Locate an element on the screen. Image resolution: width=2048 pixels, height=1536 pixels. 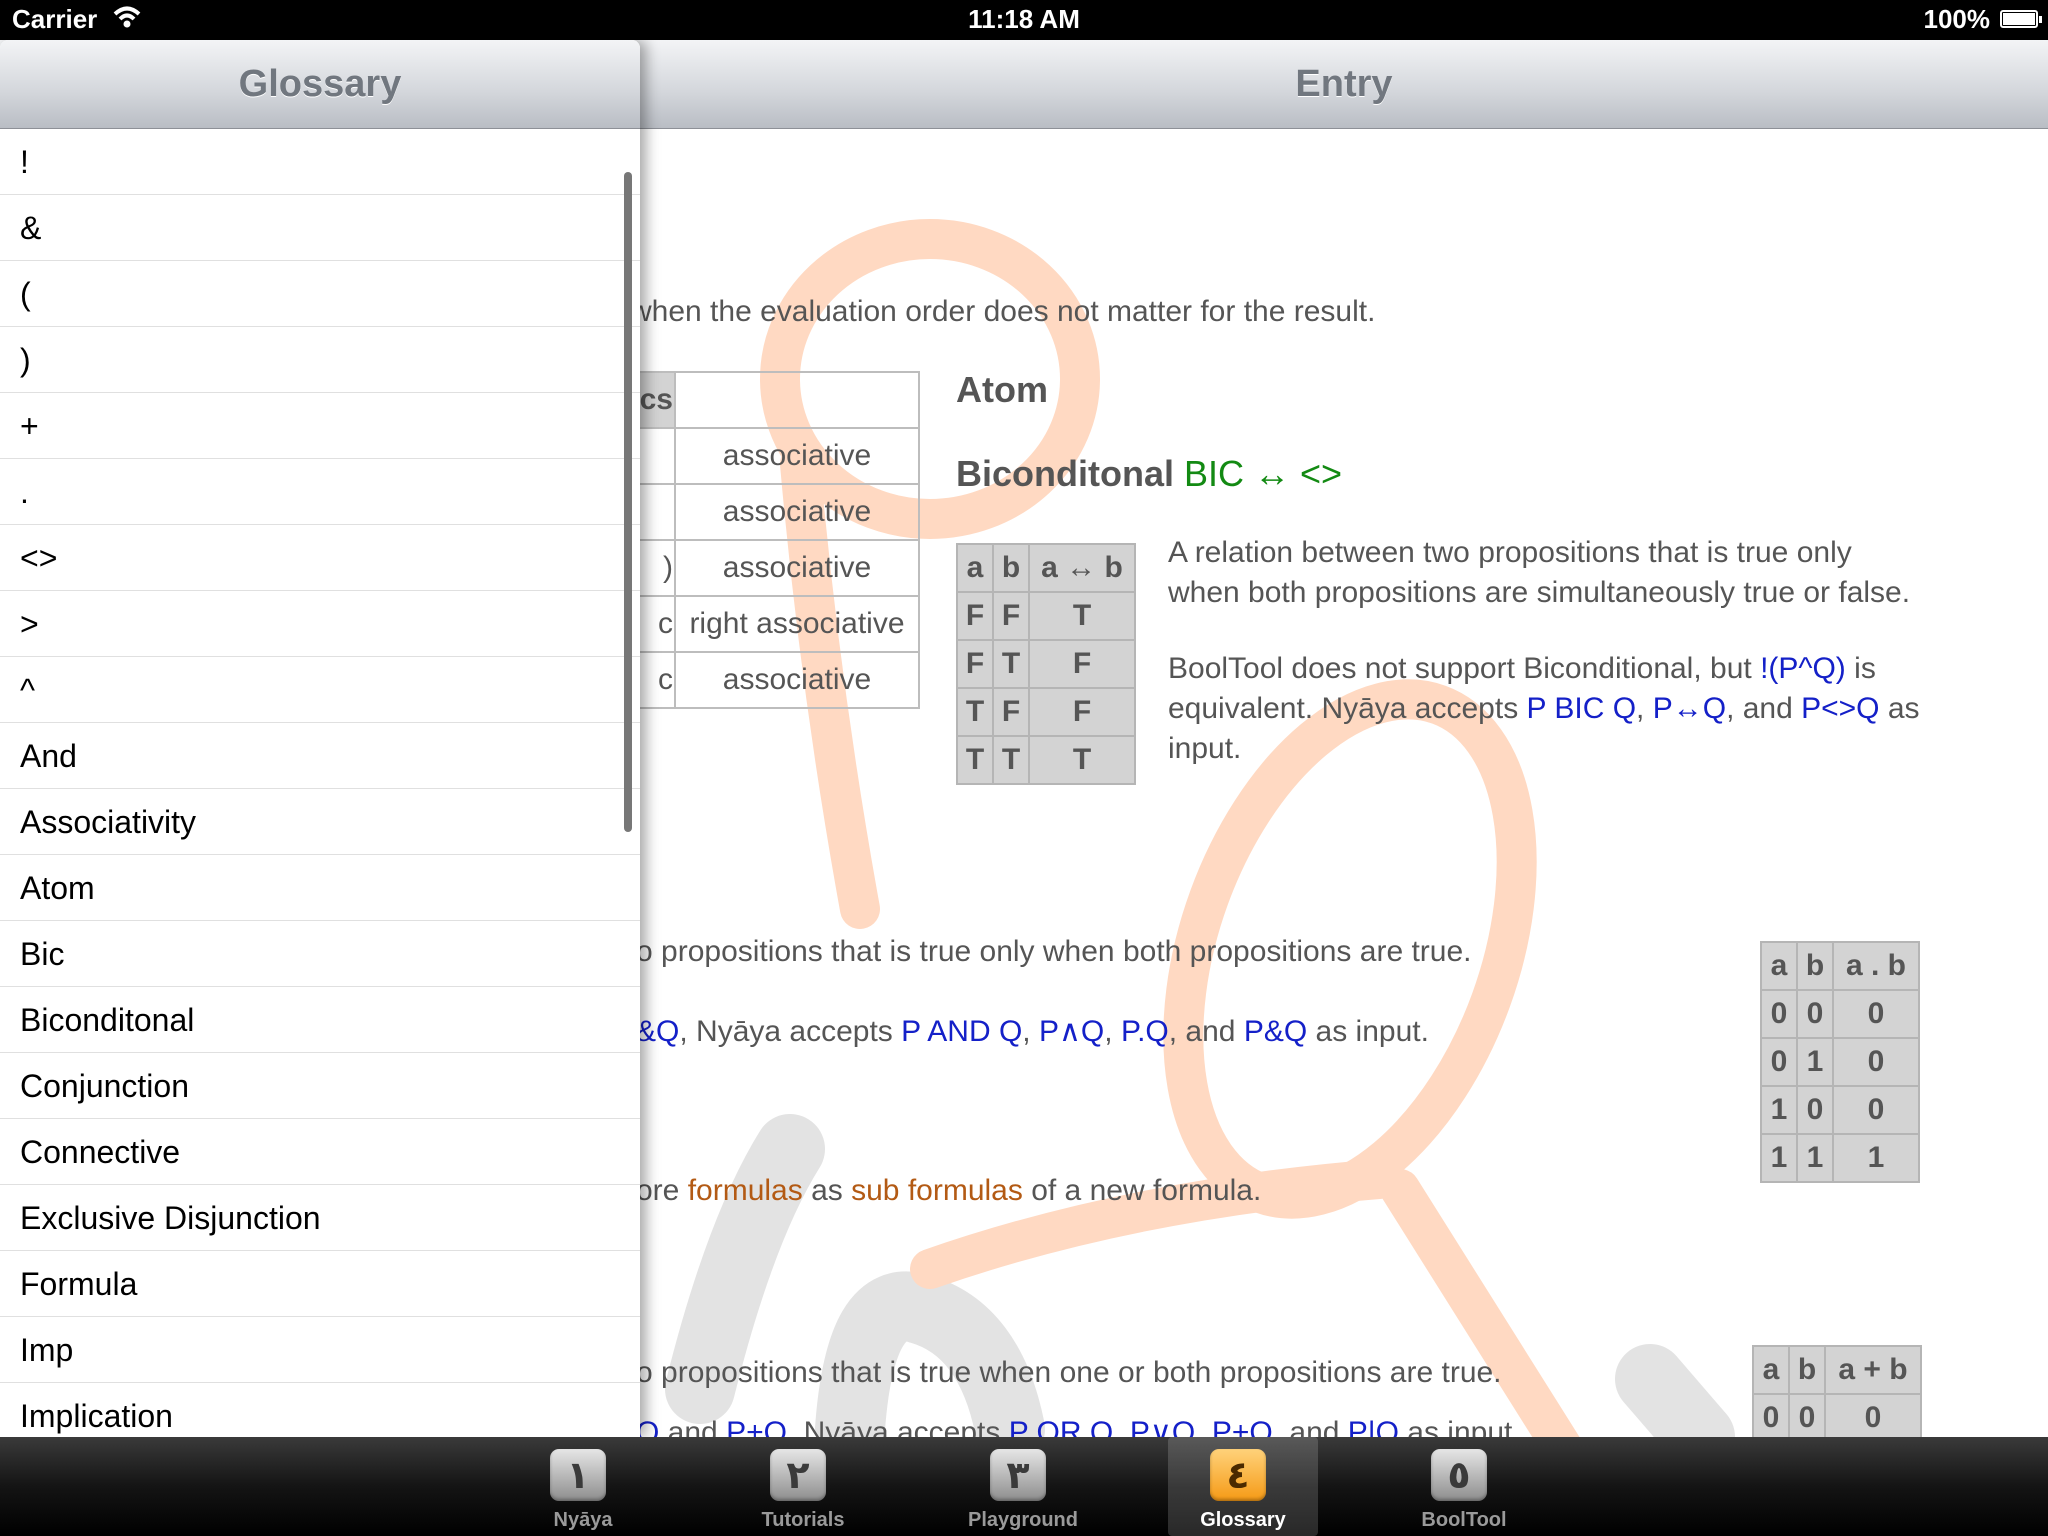
tab-playground: ٣ Playground is located at coordinates (1023, 1486).